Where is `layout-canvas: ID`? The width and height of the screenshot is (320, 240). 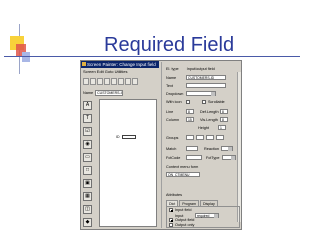
layout-canvas: ID is located at coordinates (128, 163).